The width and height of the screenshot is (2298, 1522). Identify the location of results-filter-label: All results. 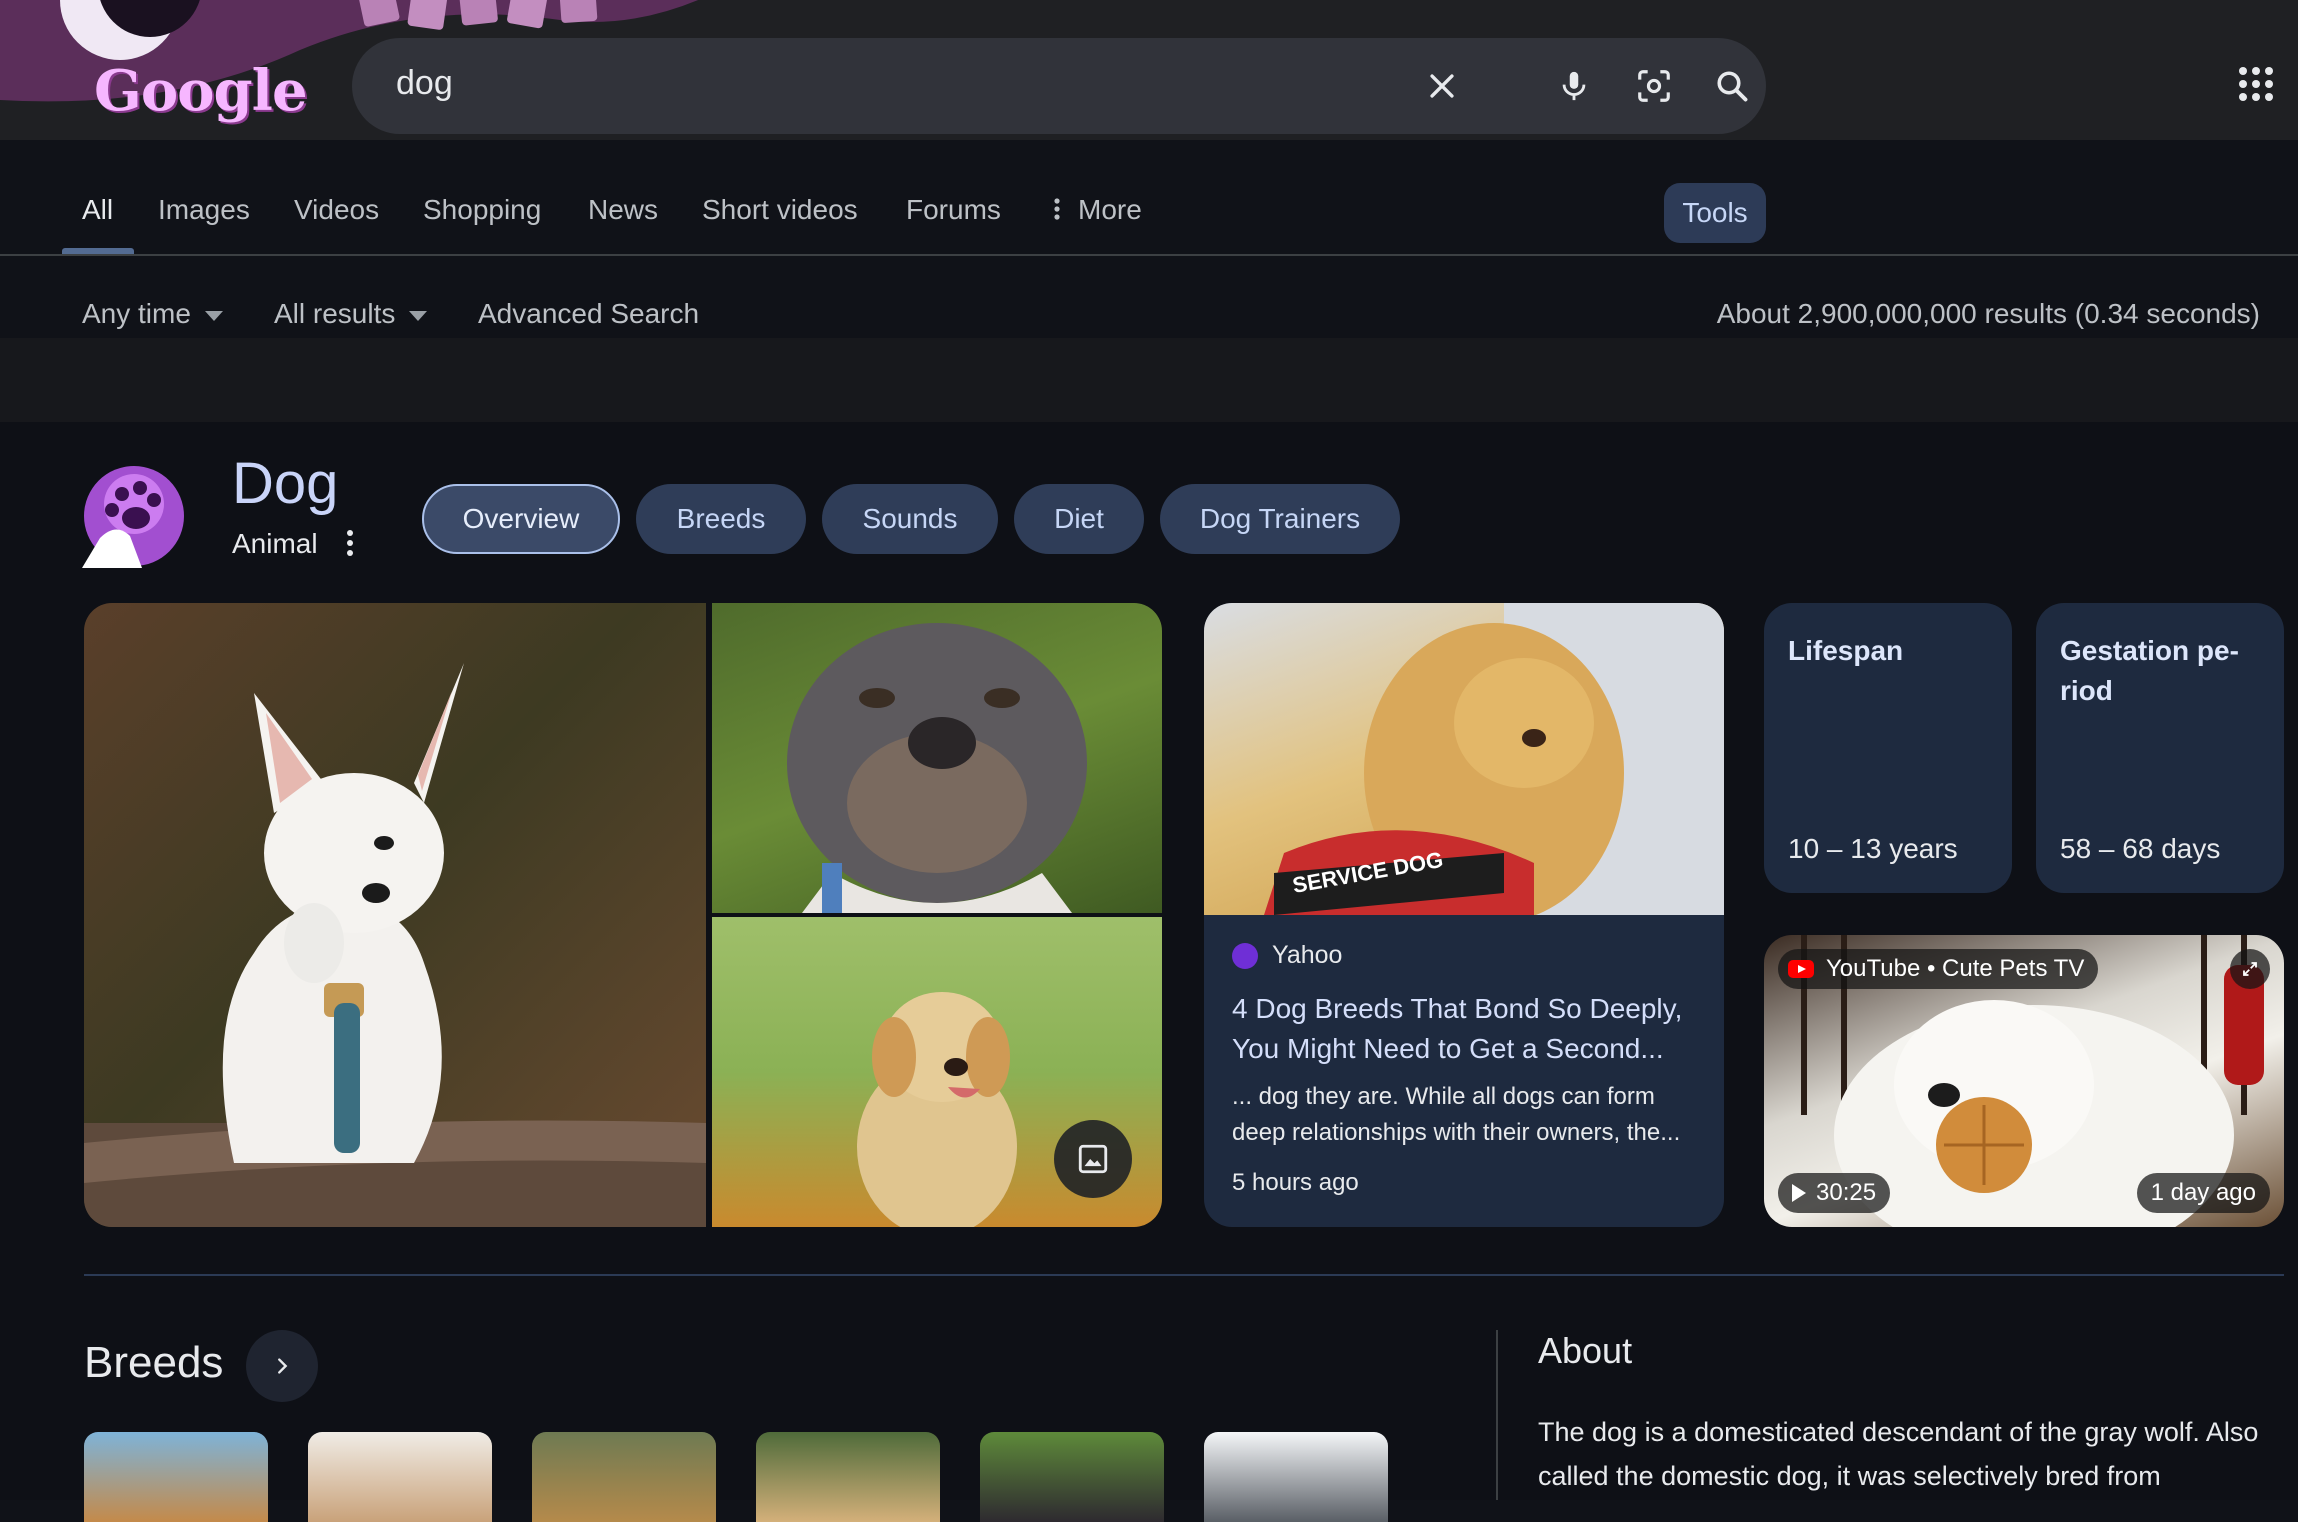
(335, 313).